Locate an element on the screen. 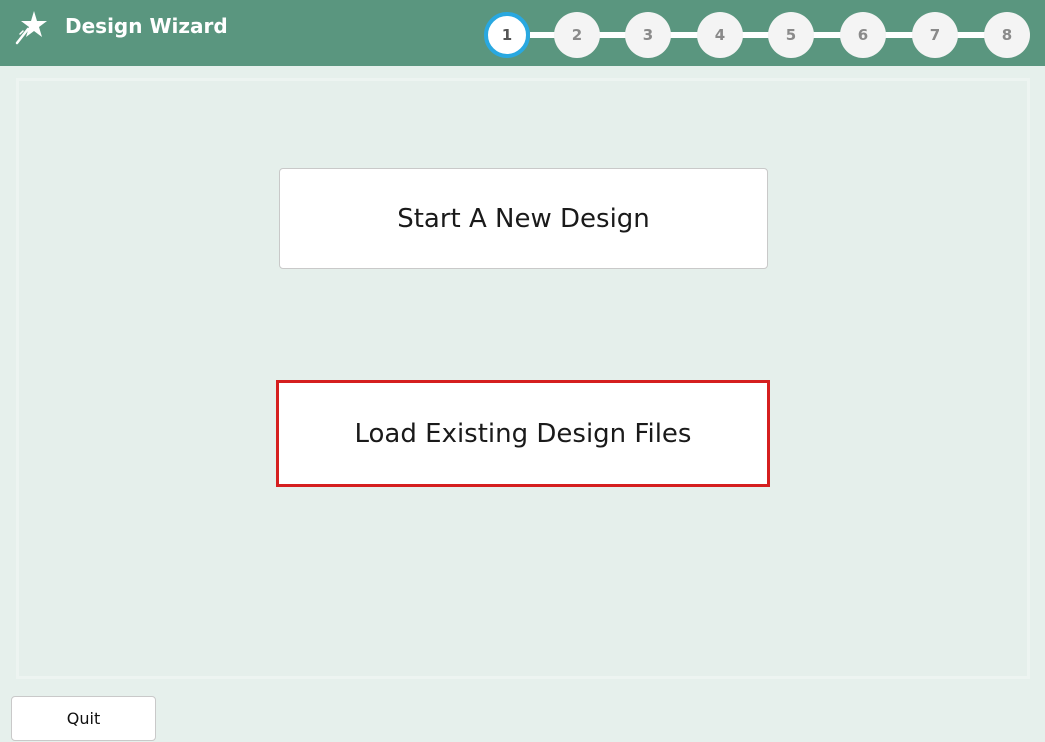  step-3: 3 is located at coordinates (648, 35).